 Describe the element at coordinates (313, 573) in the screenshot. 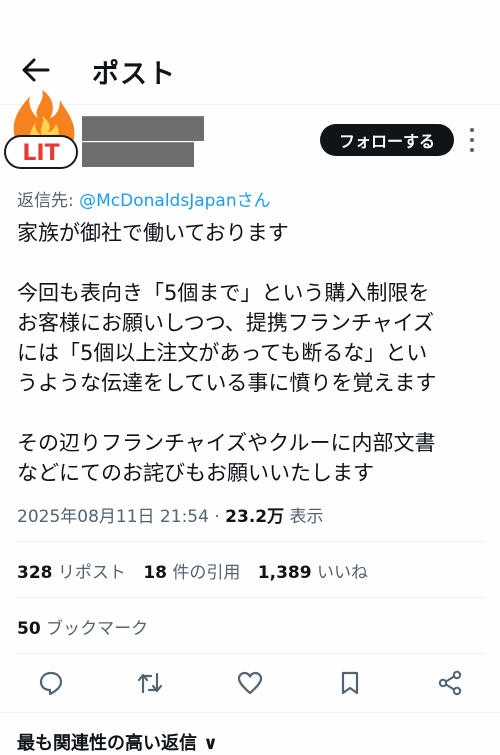

I see `like-stat: 1,389 いいね` at that location.